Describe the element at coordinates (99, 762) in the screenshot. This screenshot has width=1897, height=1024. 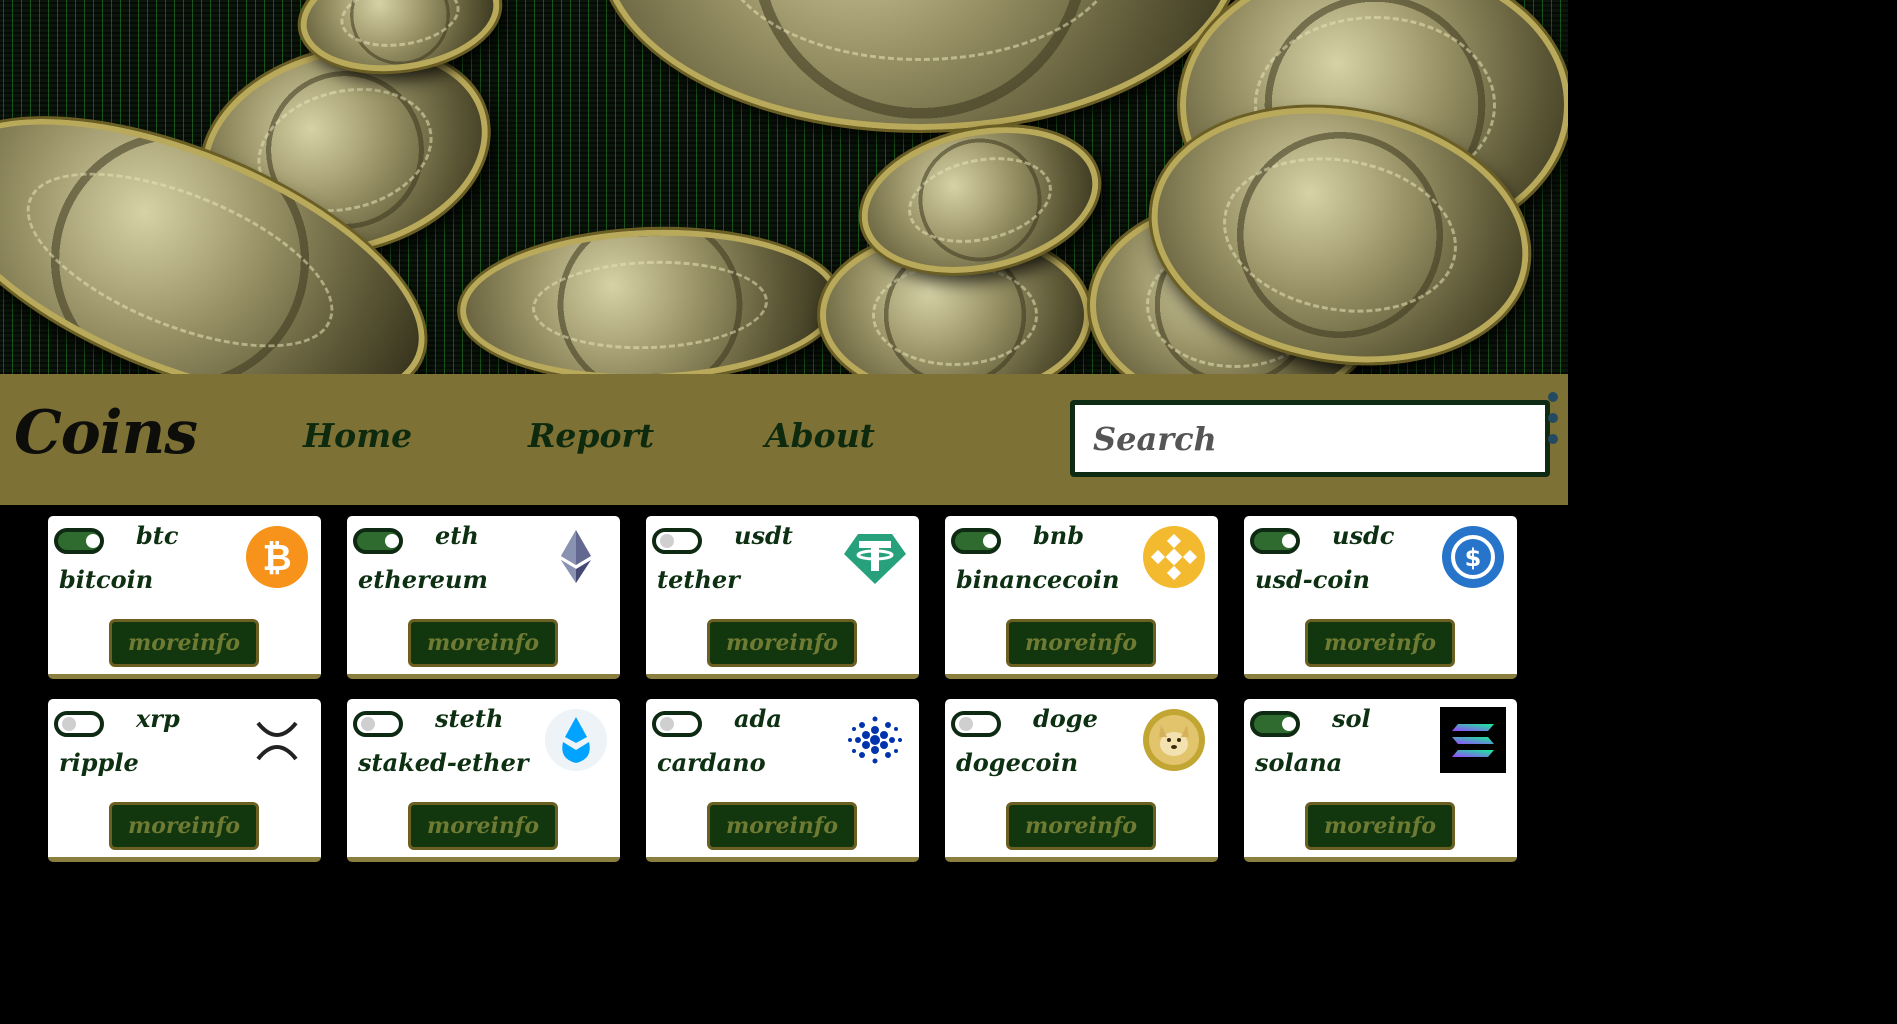
I see `coin-name: ripple` at that location.